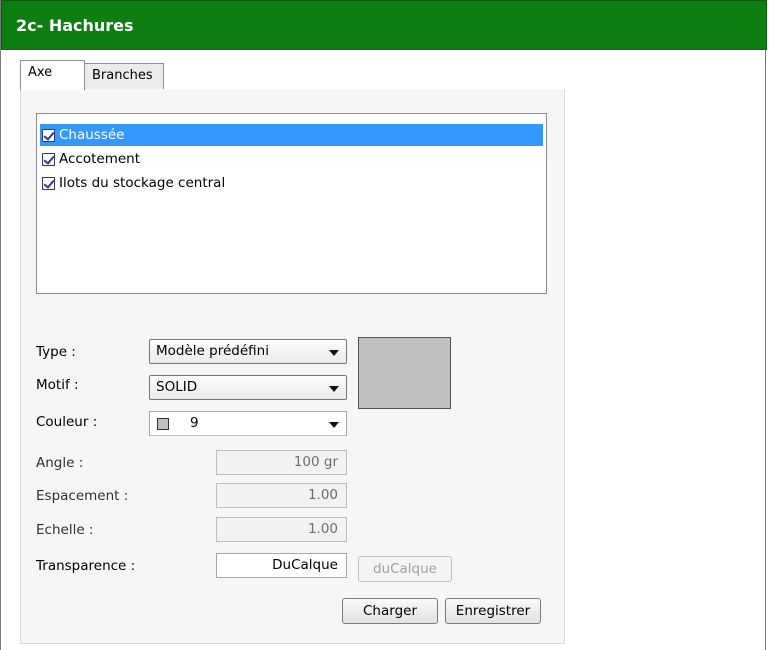 The height and width of the screenshot is (650, 769). I want to click on couleur-select-value: 9, so click(194, 423).